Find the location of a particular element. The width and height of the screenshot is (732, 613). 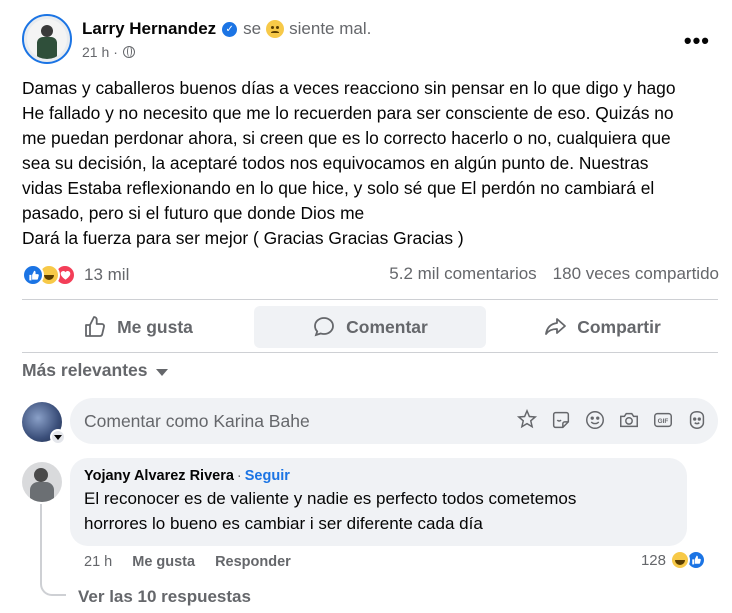

composer-tools: GIF is located at coordinates (612, 420).